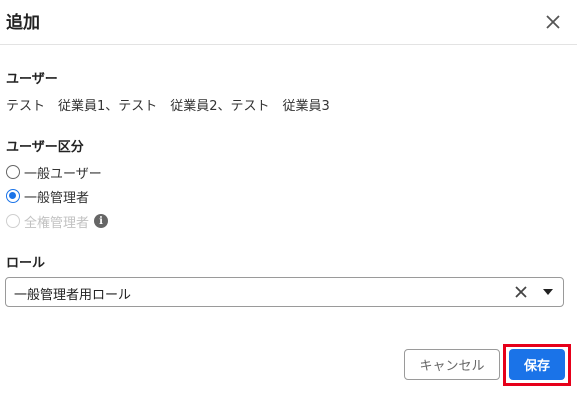 The width and height of the screenshot is (577, 402). I want to click on radio-full-admin: 全権管理者 i, so click(57, 221).